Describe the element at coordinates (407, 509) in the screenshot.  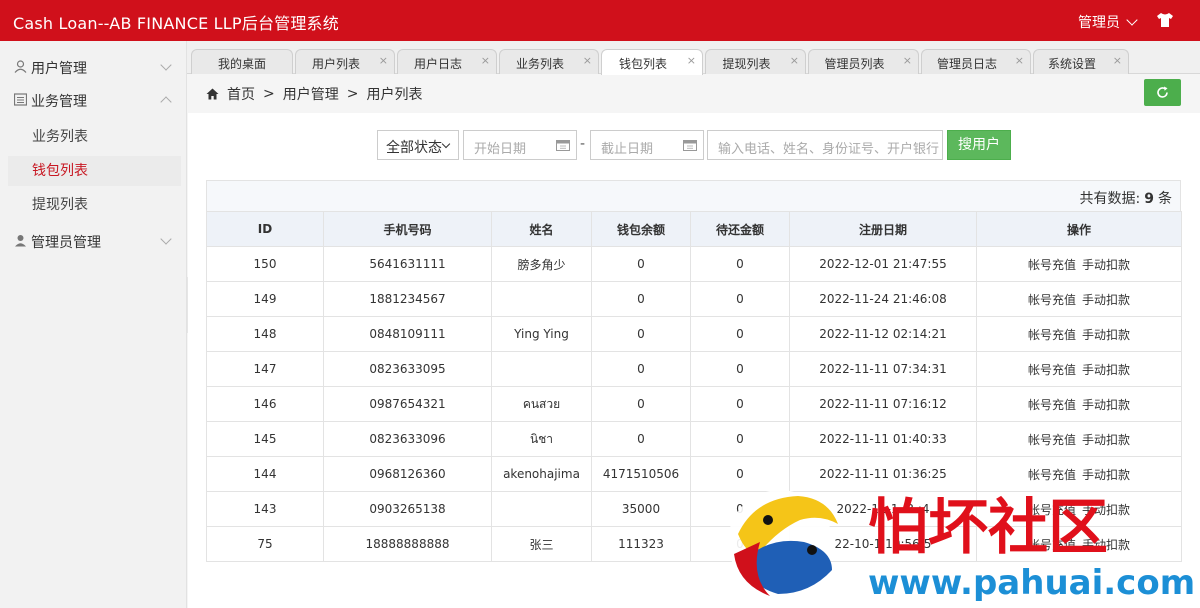
I see `cell-phone: 0903265138` at that location.